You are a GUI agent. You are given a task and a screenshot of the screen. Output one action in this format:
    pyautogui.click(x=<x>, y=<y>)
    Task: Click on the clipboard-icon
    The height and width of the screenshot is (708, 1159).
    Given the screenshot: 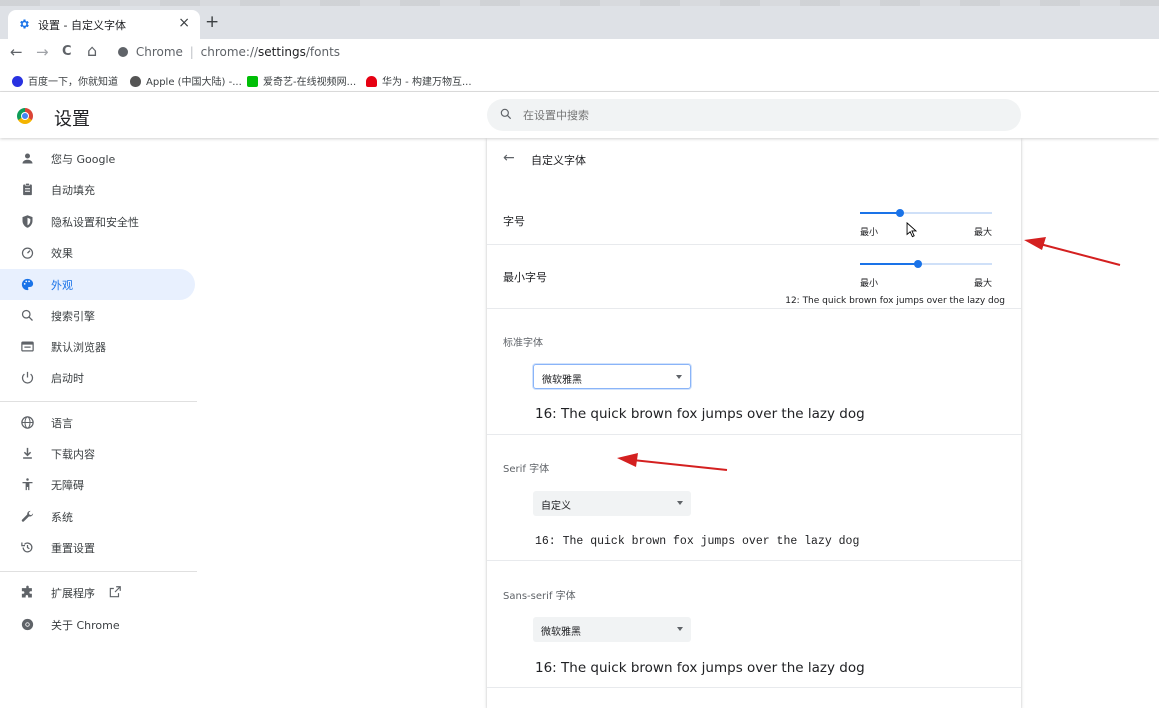 What is the action you would take?
    pyautogui.click(x=27, y=189)
    